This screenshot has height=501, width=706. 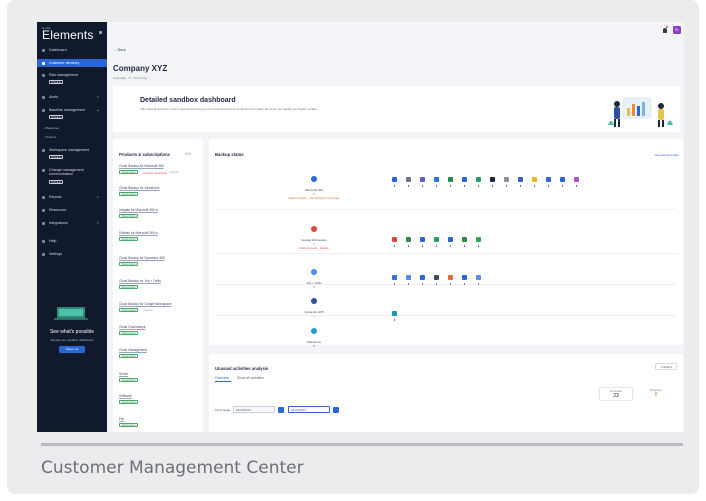 What do you see at coordinates (394, 179) in the screenshot?
I see `outlook-icon` at bounding box center [394, 179].